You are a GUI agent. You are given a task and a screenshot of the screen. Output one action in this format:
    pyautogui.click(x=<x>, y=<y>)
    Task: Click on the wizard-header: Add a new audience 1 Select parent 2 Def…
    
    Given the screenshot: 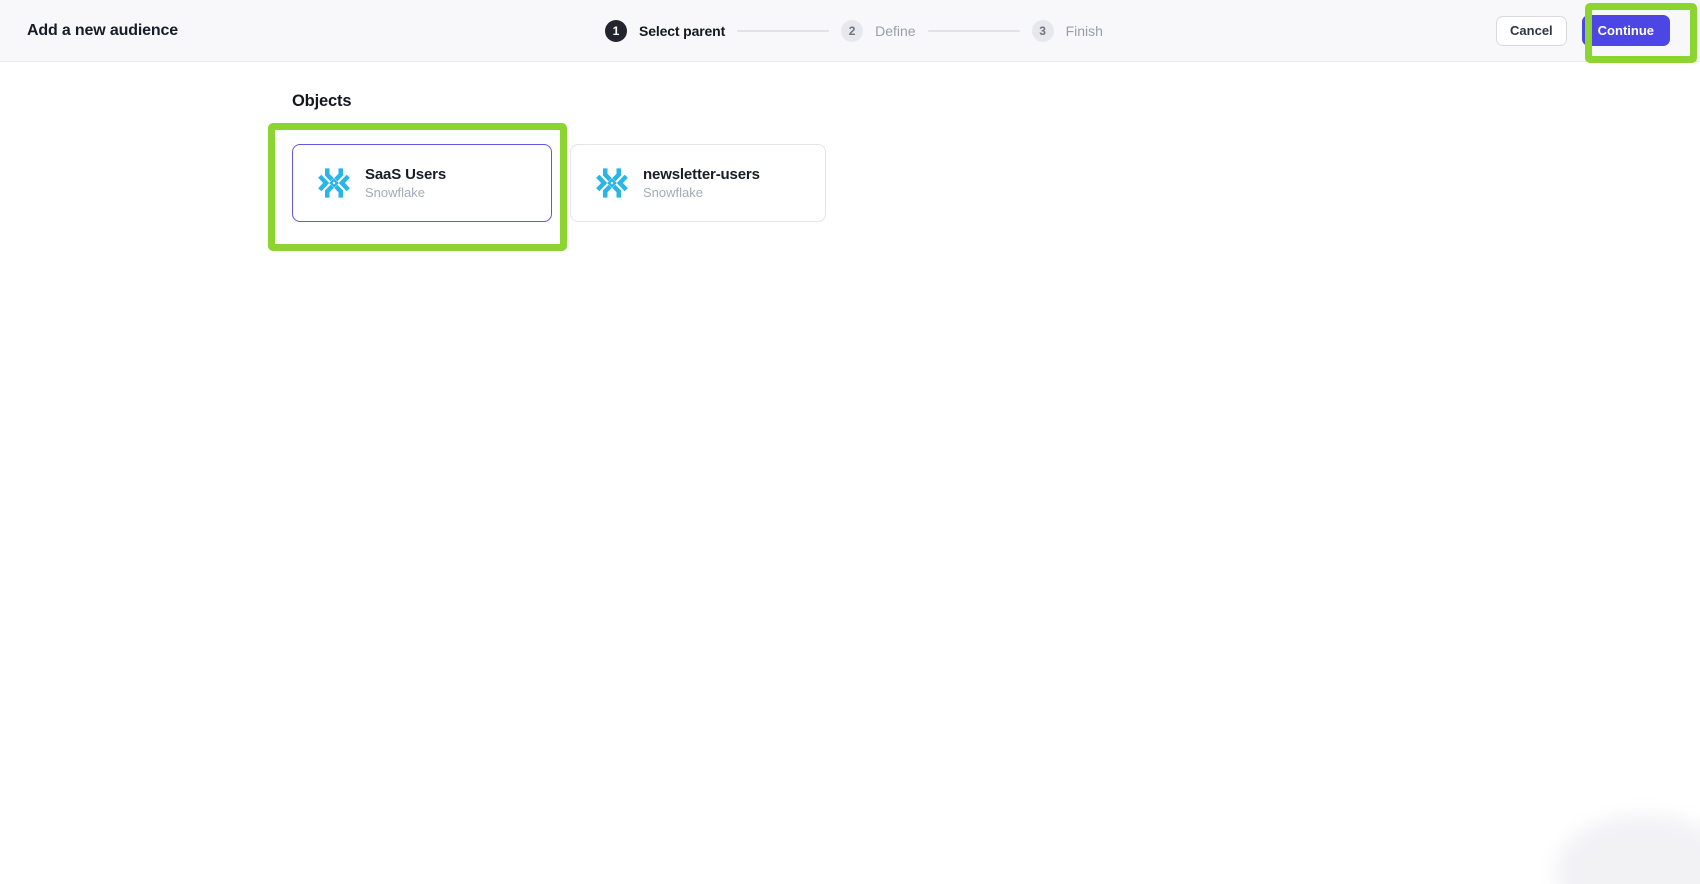 What is the action you would take?
    pyautogui.click(x=850, y=31)
    